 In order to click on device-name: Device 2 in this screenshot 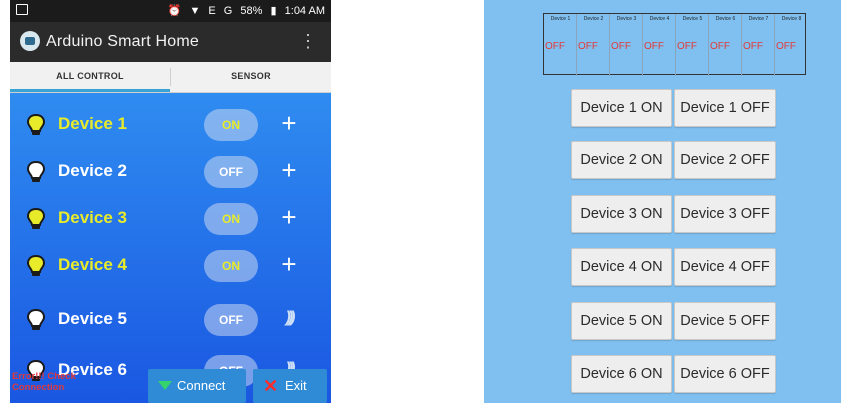, I will do `click(92, 170)`.